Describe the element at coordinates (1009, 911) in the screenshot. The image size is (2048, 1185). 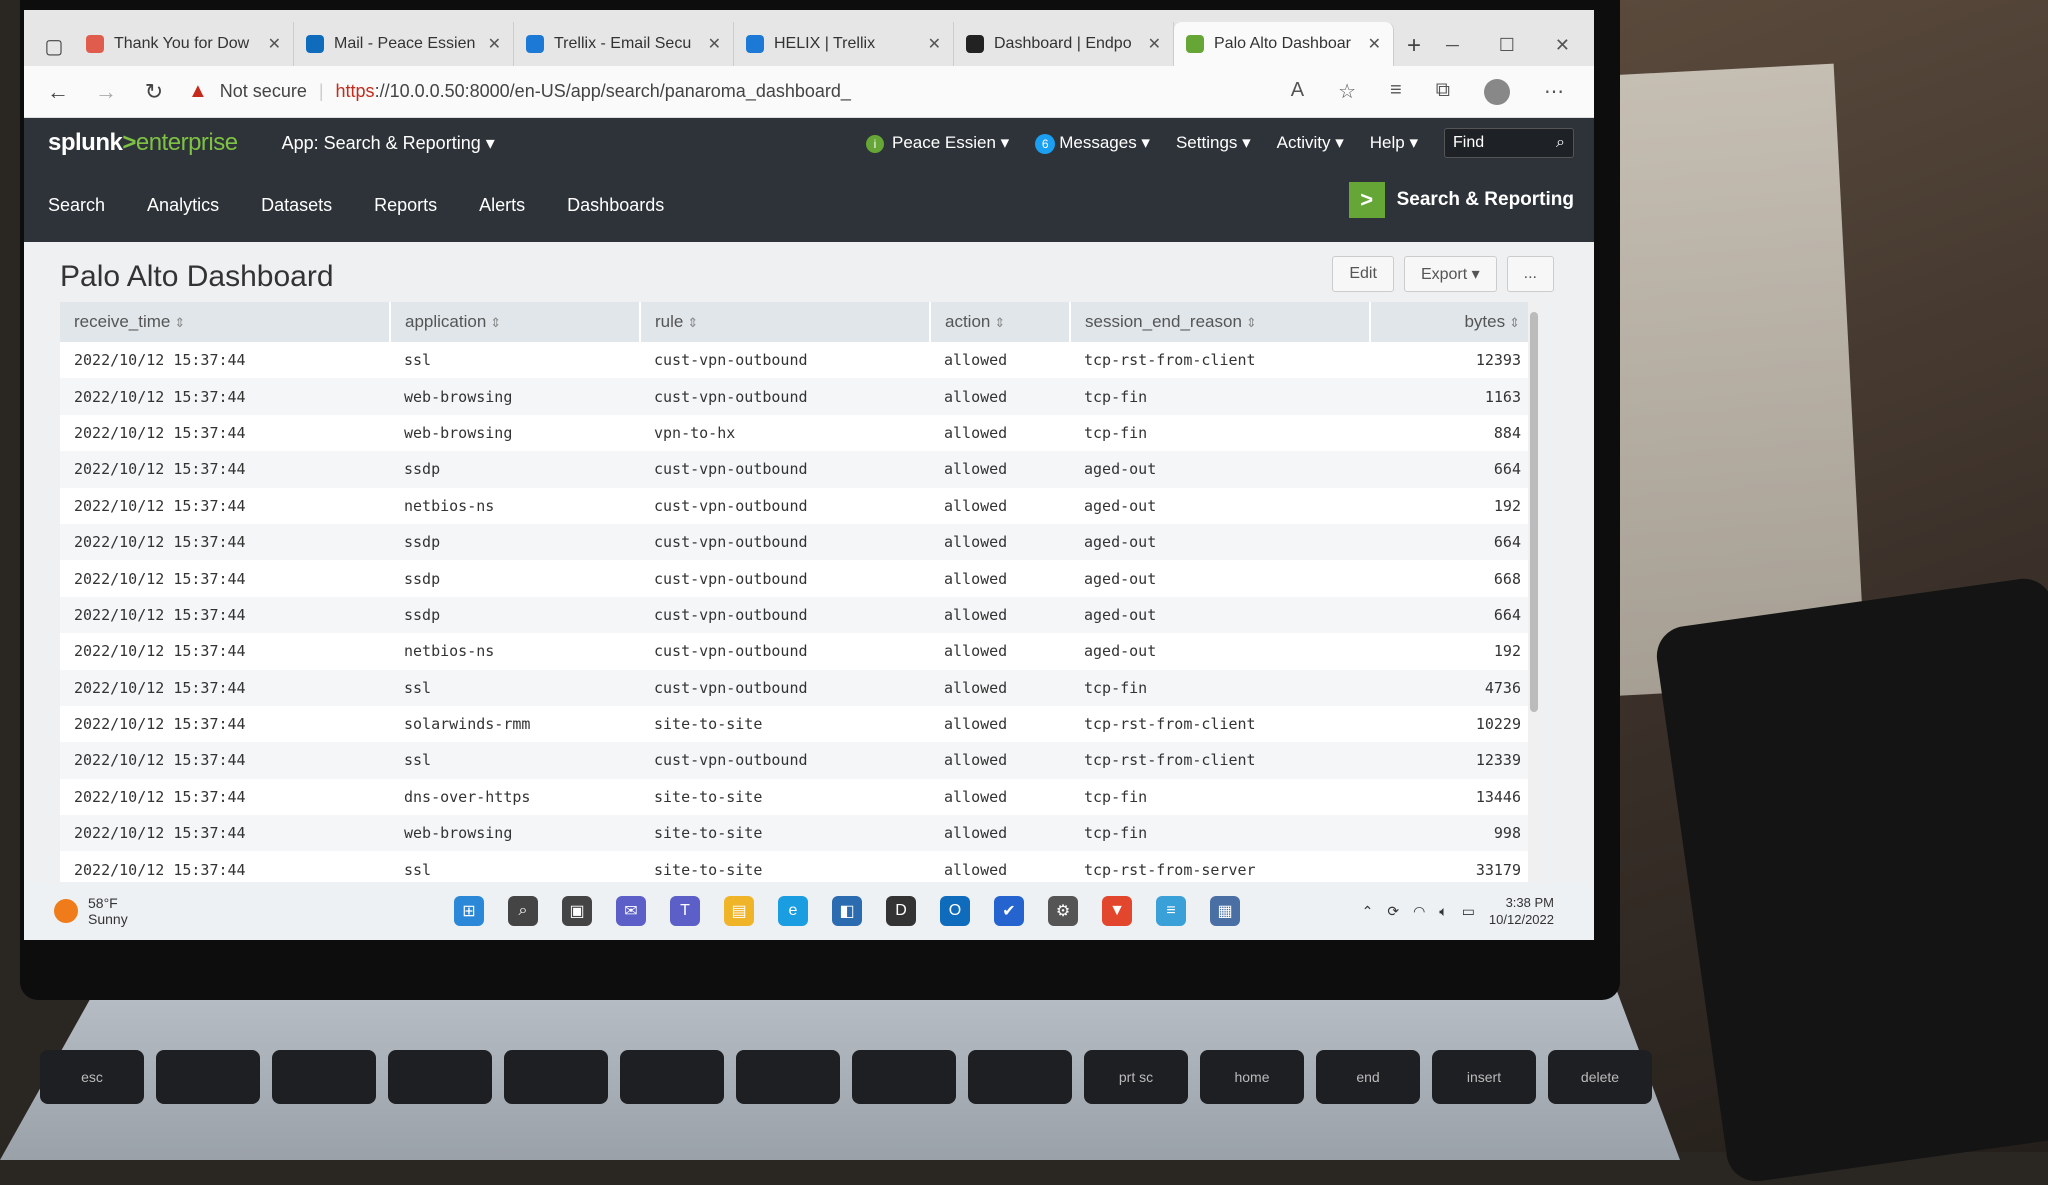
I see `todo-icon: ✔` at that location.